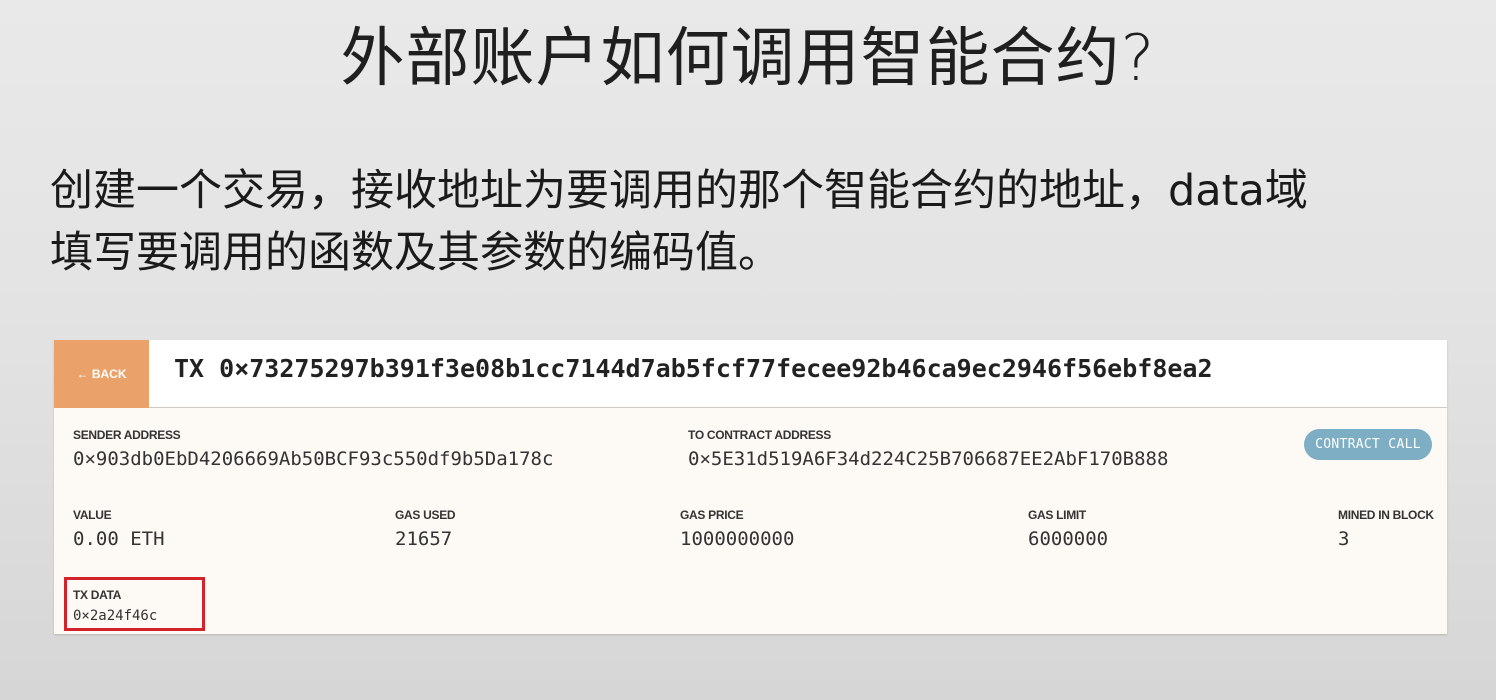  Describe the element at coordinates (1386, 515) in the screenshot. I see `mined-in-block-label: MINED IN BLOCK` at that location.